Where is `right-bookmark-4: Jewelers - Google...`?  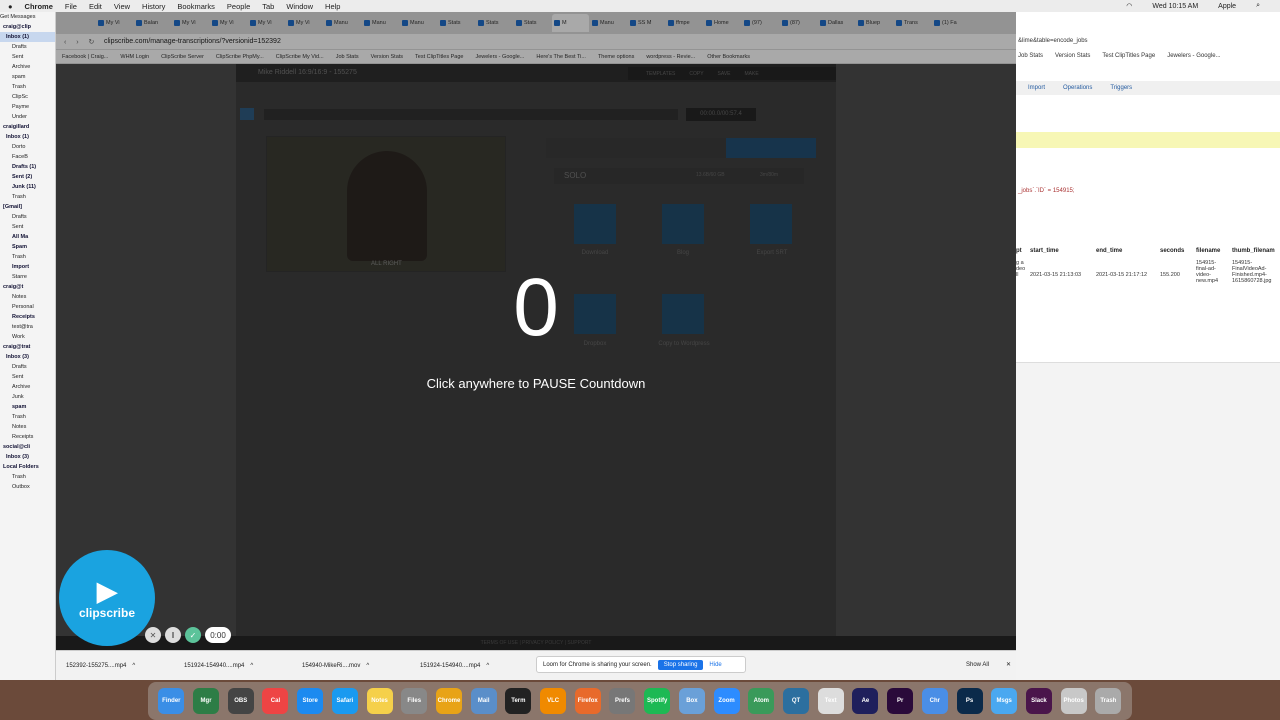 right-bookmark-4: Jewelers - Google... is located at coordinates (1193, 56).